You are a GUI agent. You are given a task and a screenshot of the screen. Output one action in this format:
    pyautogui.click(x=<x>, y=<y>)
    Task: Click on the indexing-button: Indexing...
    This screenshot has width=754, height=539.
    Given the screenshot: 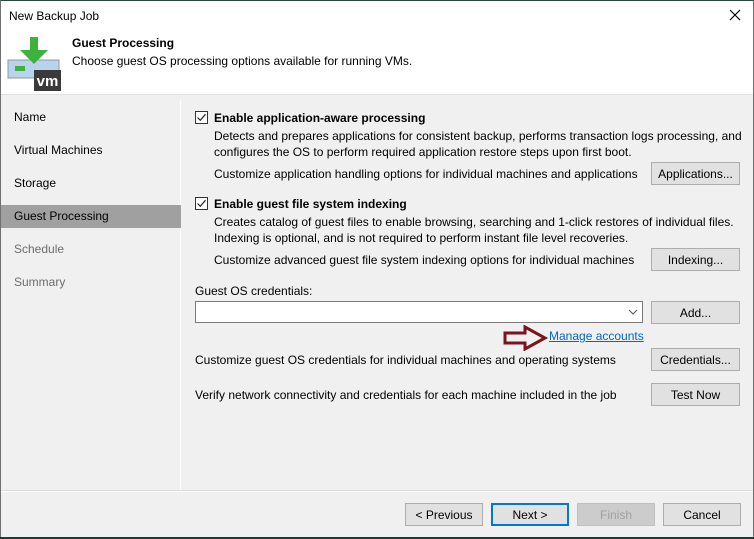 What is the action you would take?
    pyautogui.click(x=695, y=259)
    